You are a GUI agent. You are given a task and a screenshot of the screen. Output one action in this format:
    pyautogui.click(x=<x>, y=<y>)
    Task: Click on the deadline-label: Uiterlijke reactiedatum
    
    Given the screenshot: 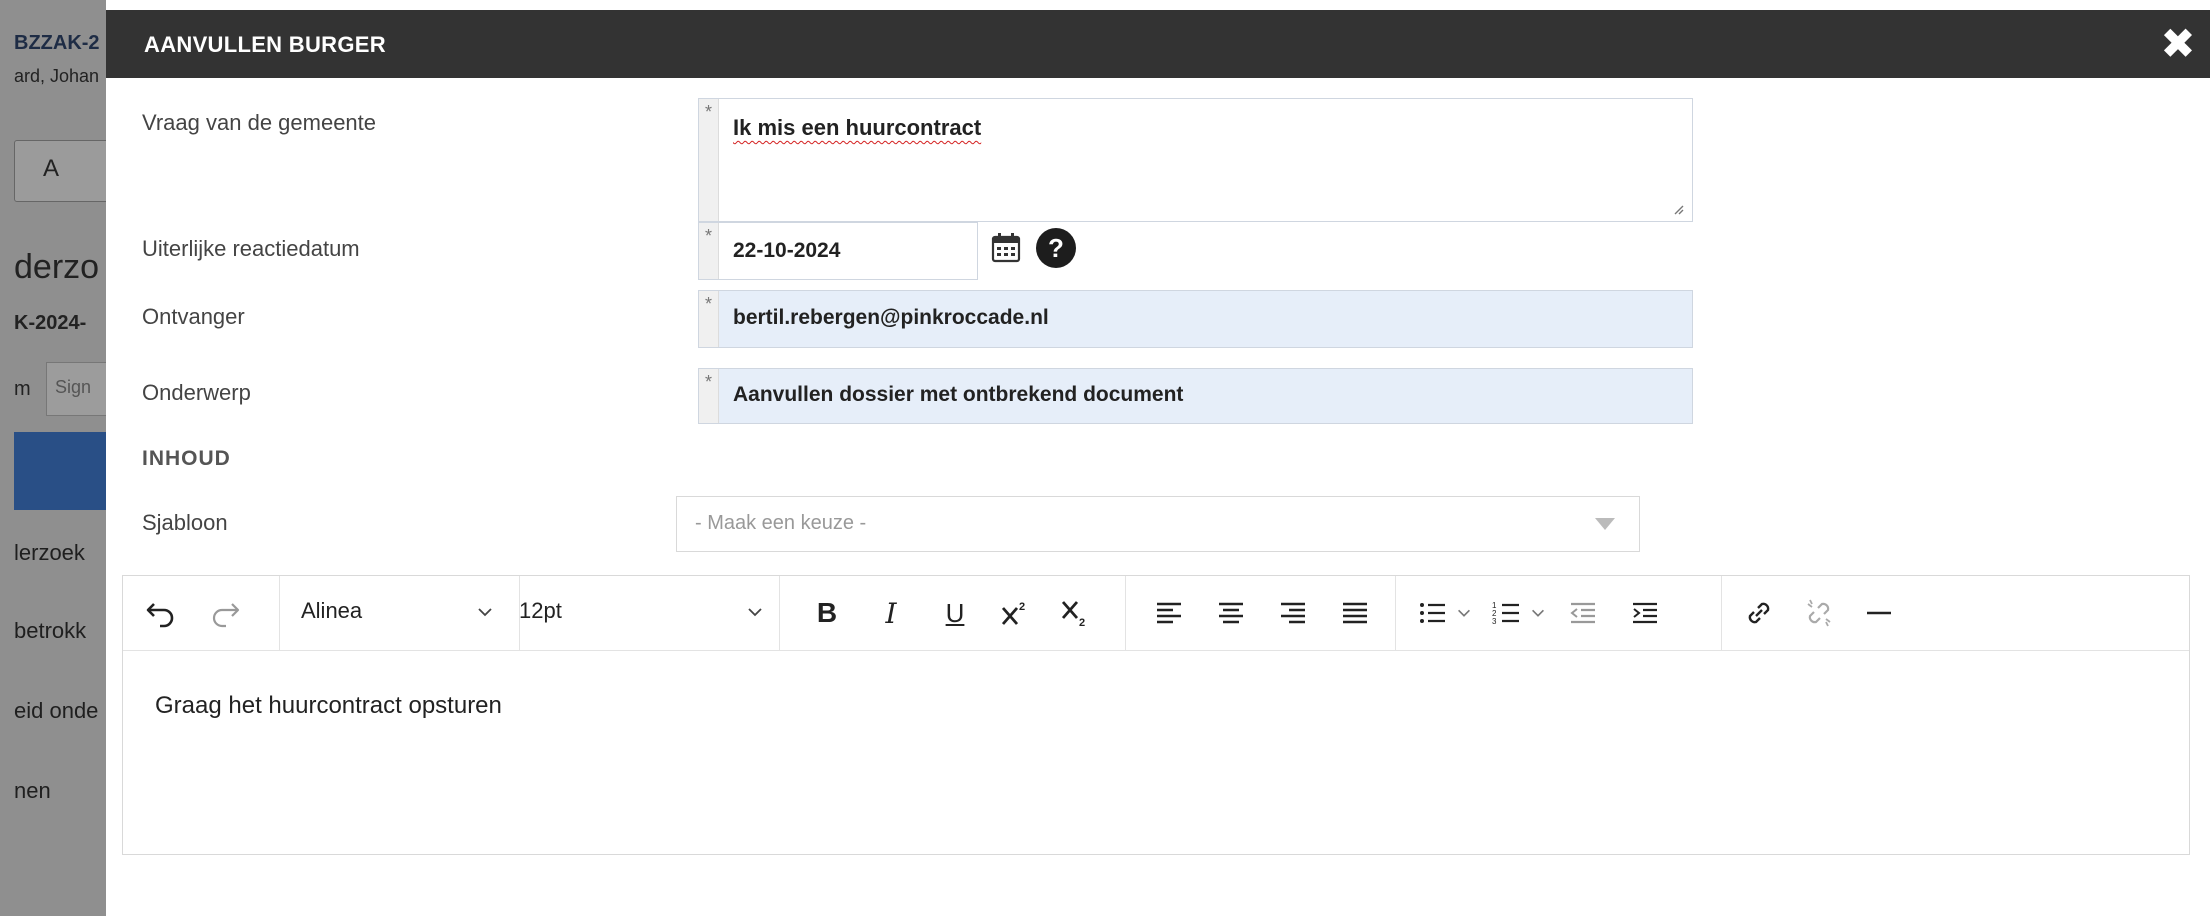 What is the action you would take?
    pyautogui.click(x=251, y=248)
    